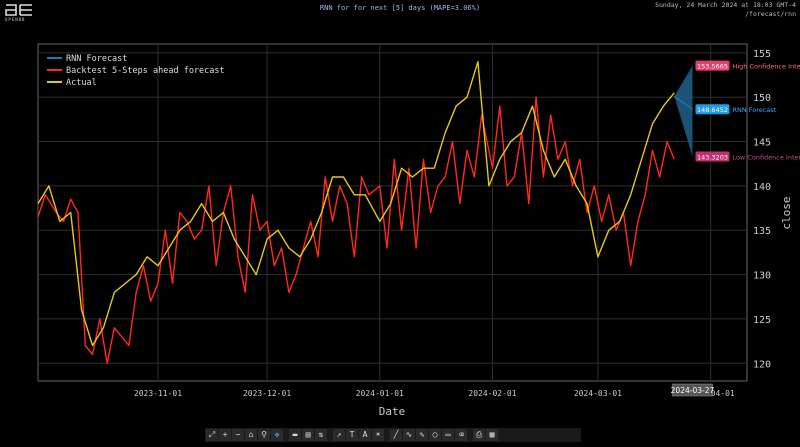  What do you see at coordinates (267, 393) in the screenshot?
I see `x-tick-label: 2023-12-01` at bounding box center [267, 393].